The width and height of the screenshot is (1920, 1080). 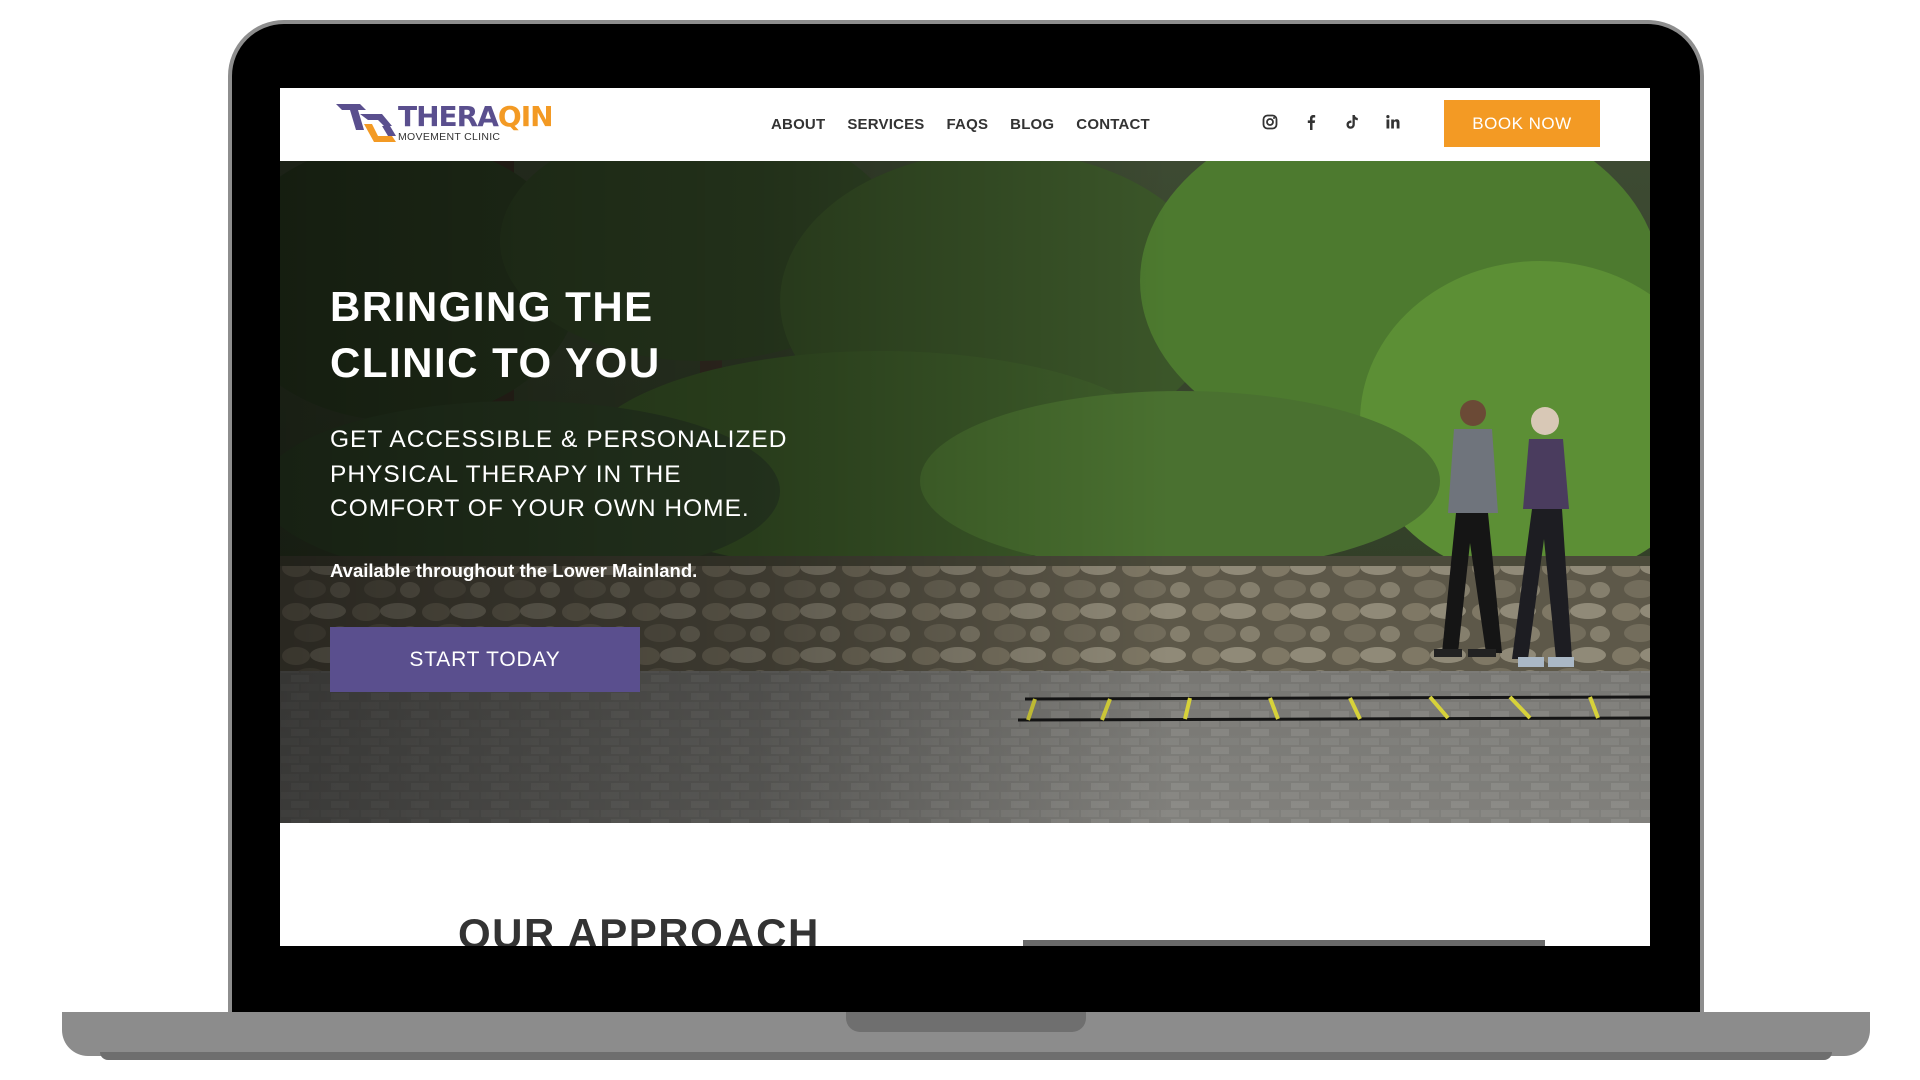 What do you see at coordinates (968, 124) in the screenshot?
I see `nav-faqs: FAQS` at bounding box center [968, 124].